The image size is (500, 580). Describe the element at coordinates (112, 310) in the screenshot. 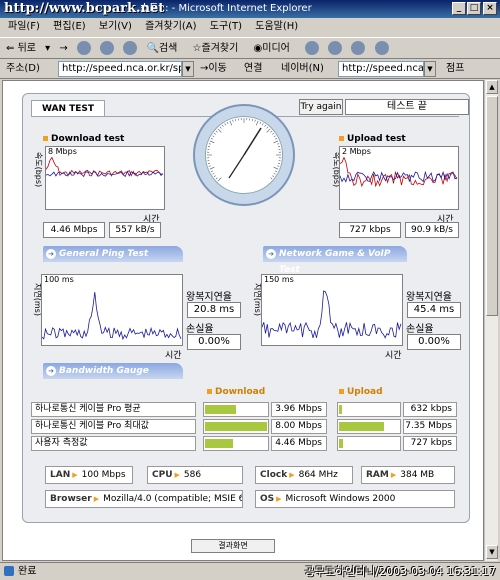

I see `ping-graph: 100 ms` at that location.